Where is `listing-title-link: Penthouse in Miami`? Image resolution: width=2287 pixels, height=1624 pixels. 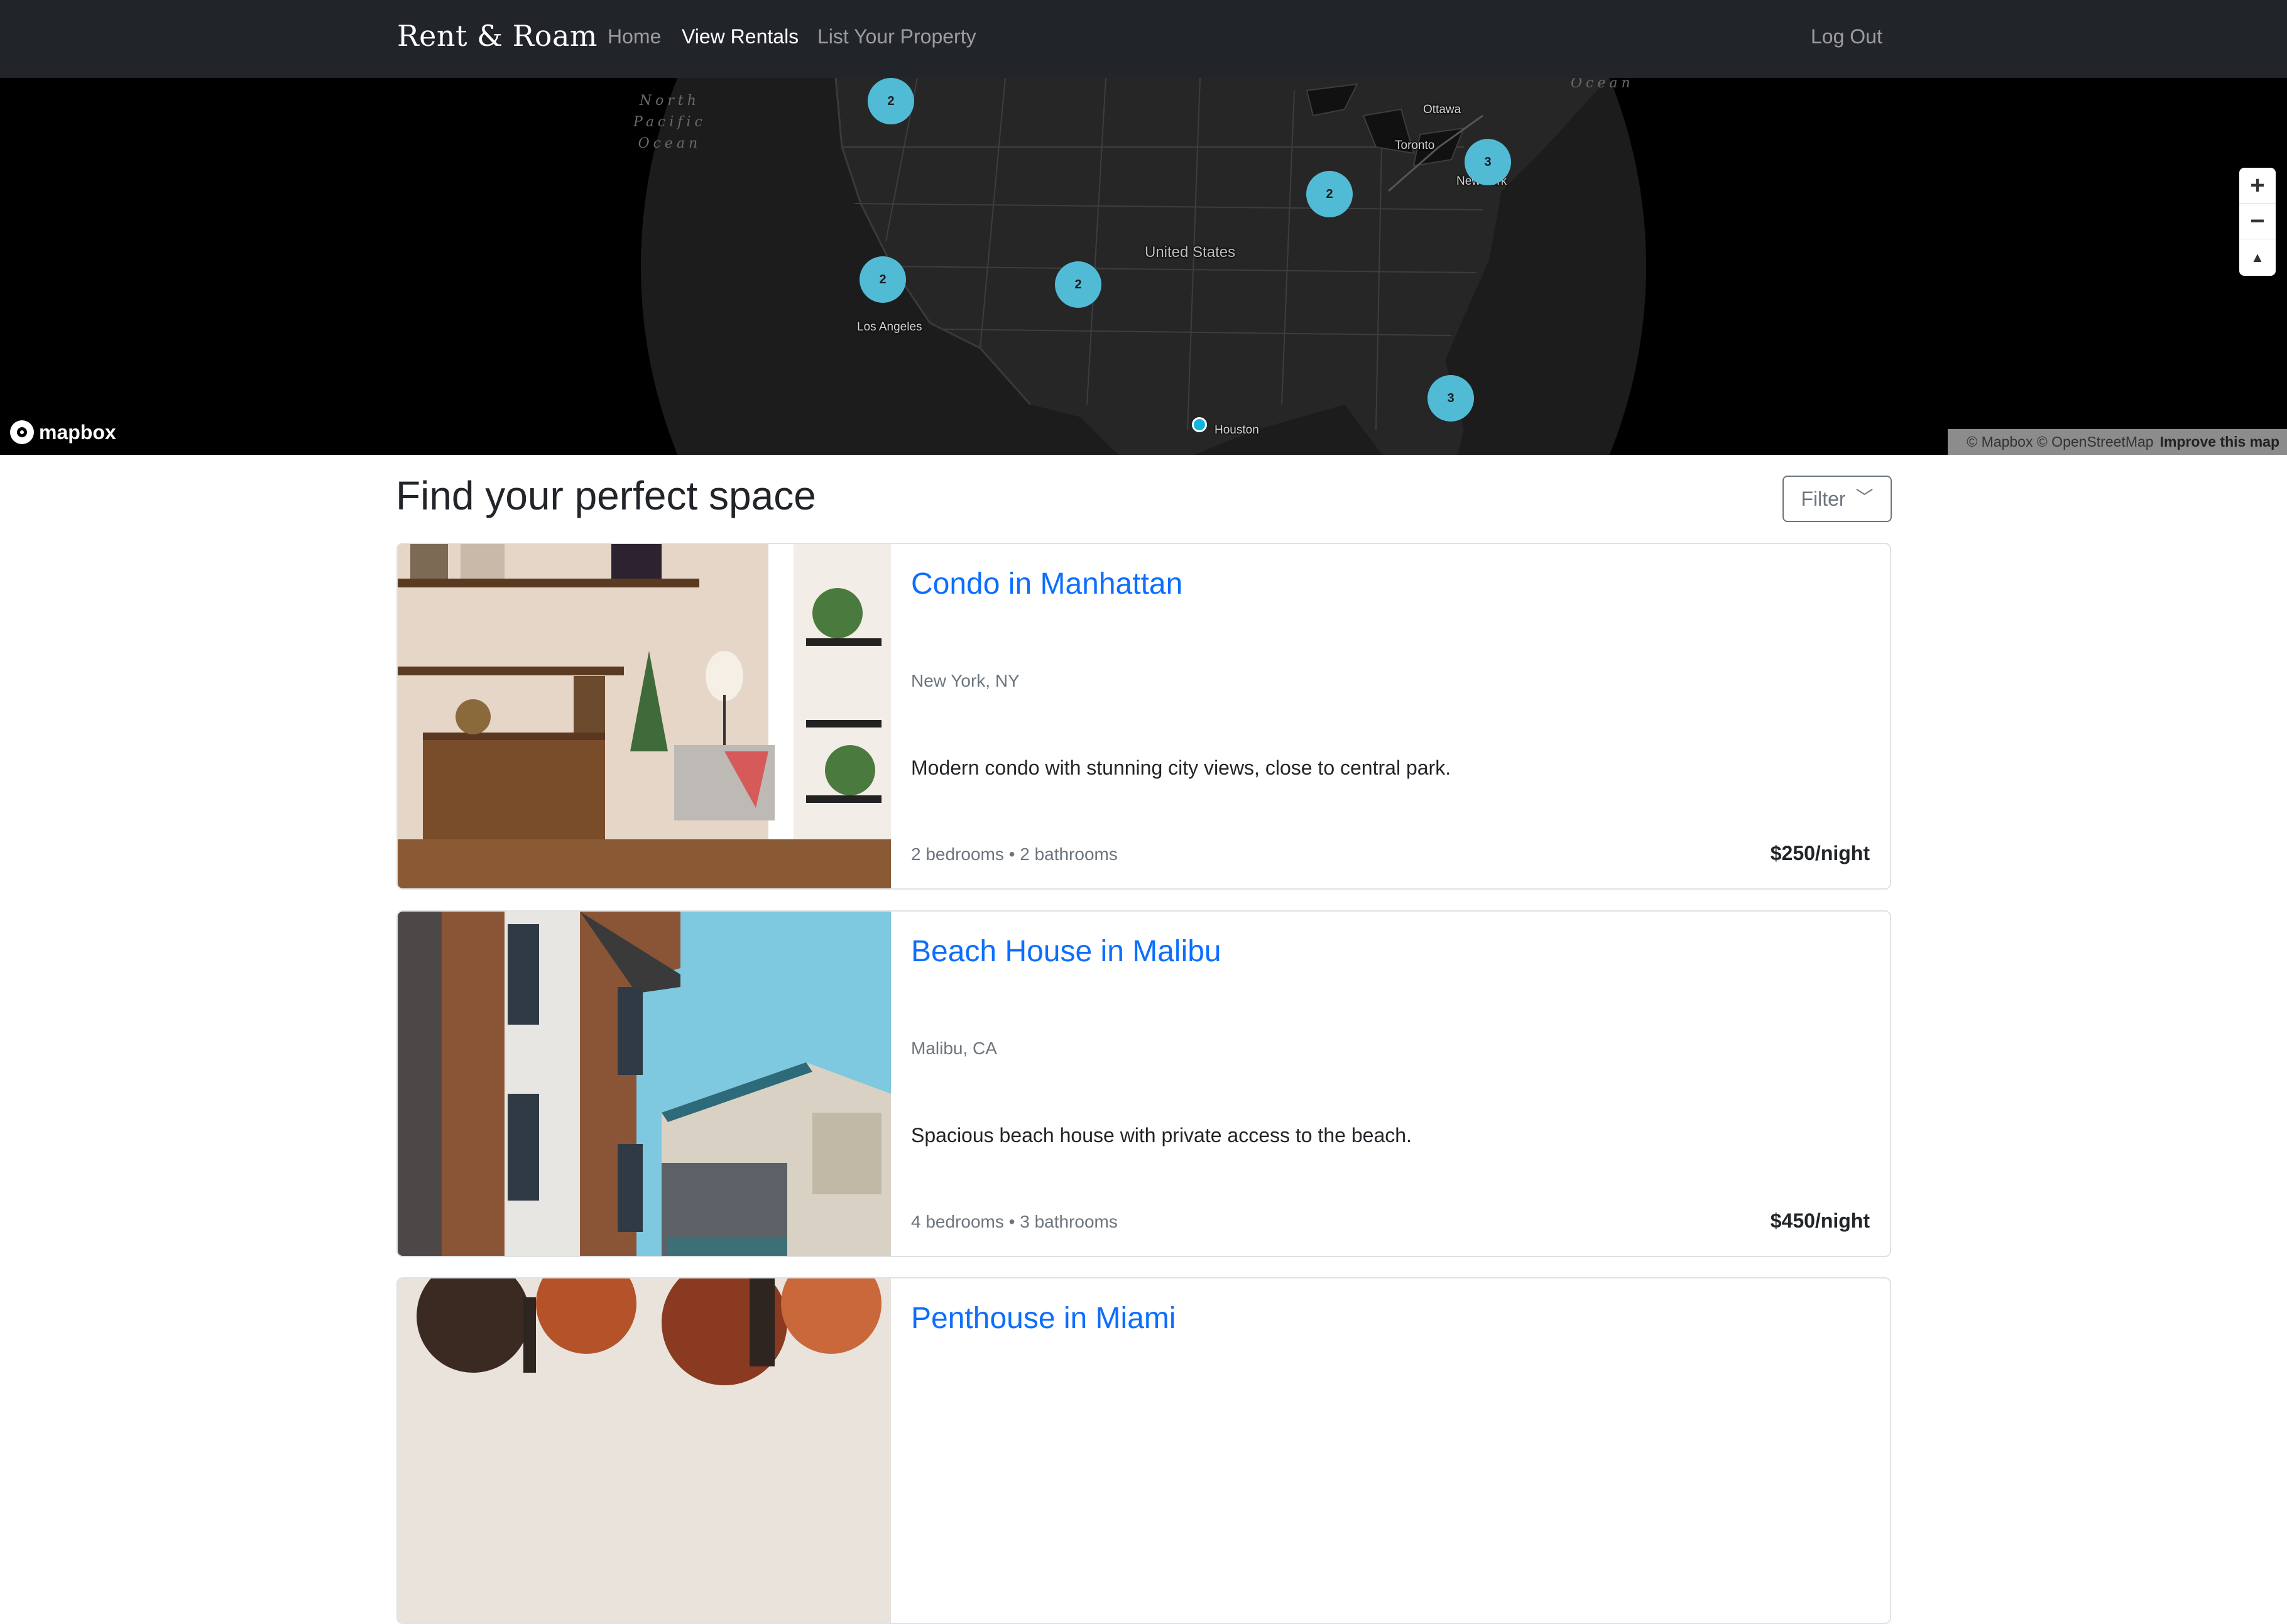
listing-title-link: Penthouse in Miami is located at coordinates (1043, 1318).